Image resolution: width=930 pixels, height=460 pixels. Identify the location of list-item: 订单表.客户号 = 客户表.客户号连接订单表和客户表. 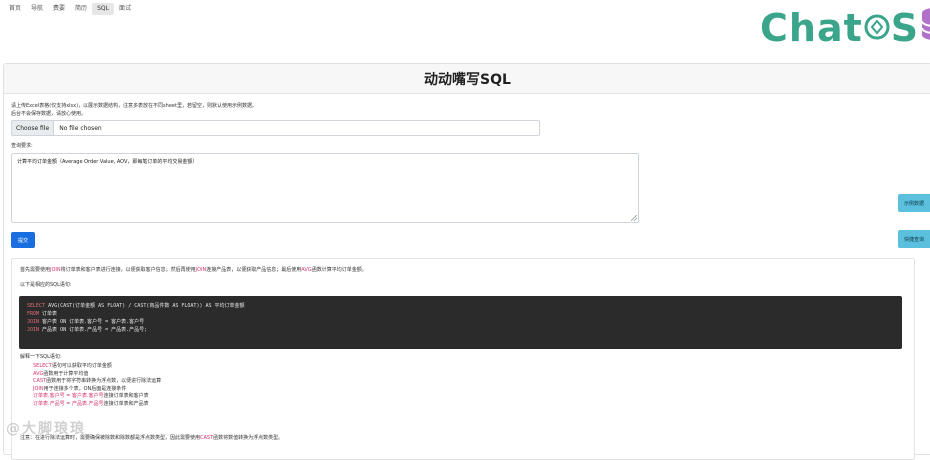
(97, 397).